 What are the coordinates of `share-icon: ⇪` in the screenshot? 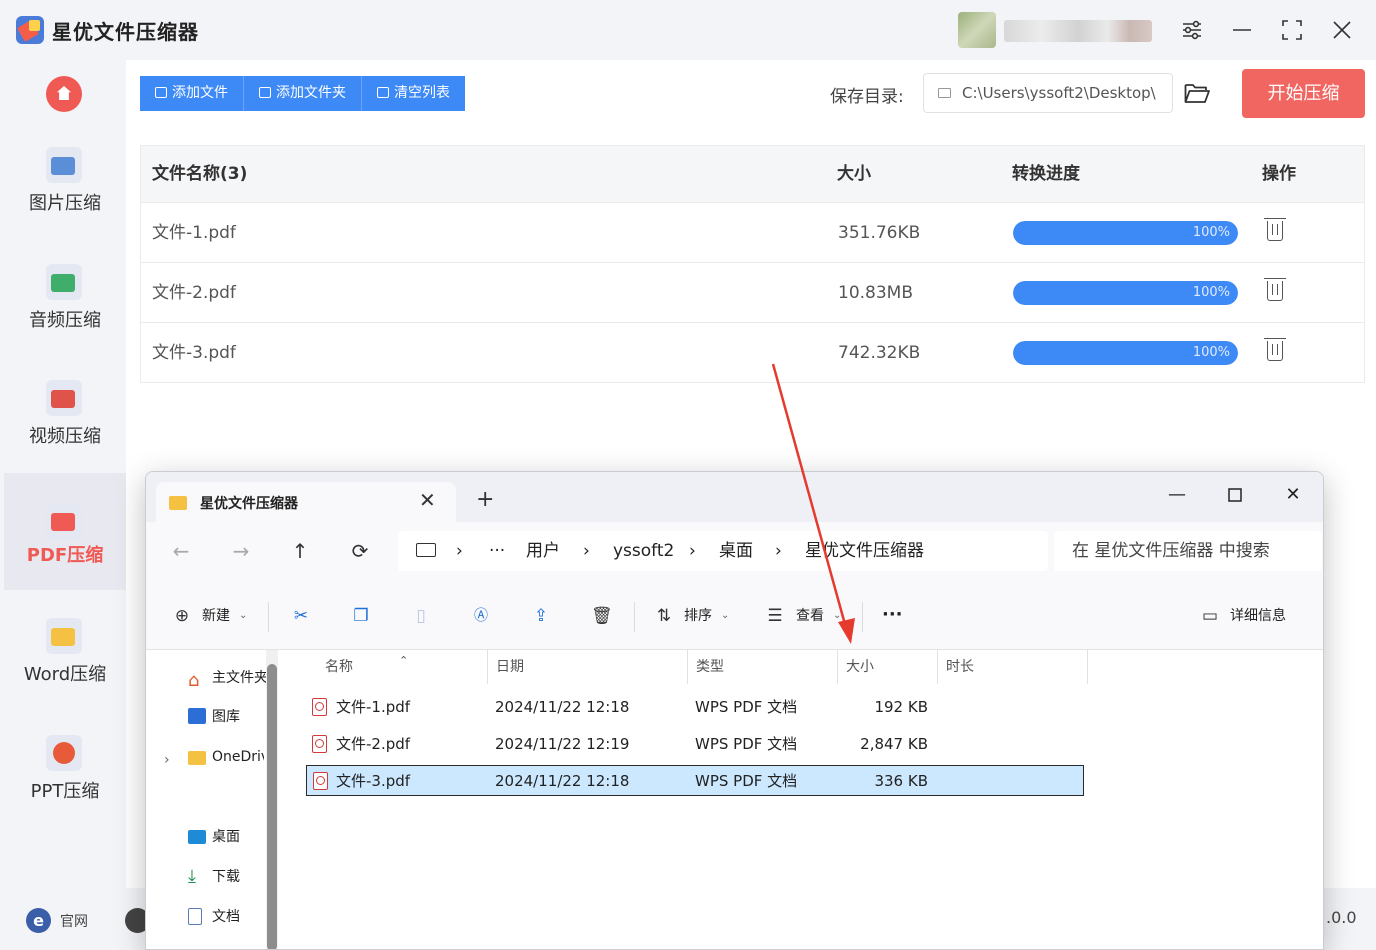 It's located at (541, 616).